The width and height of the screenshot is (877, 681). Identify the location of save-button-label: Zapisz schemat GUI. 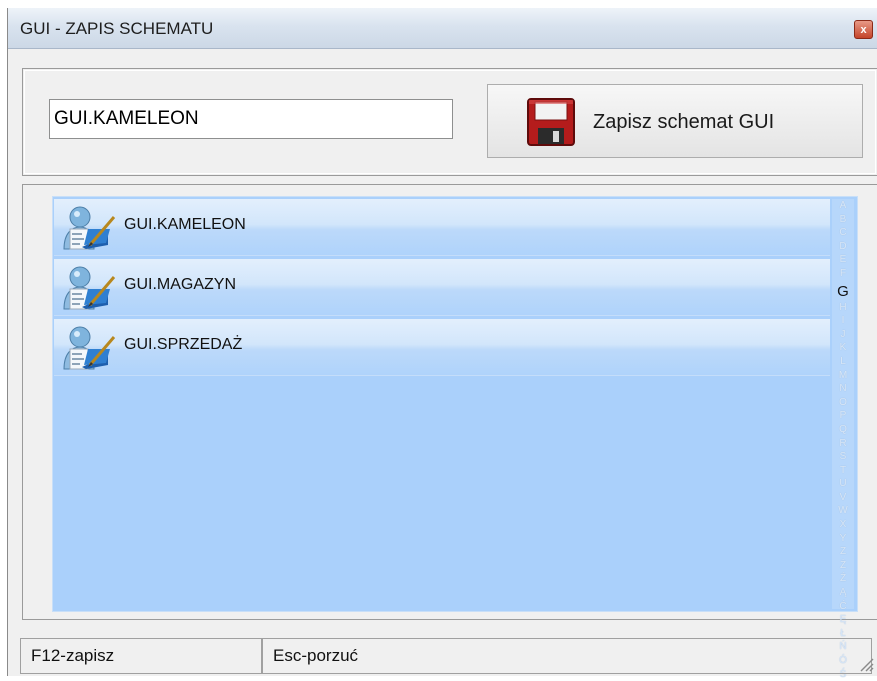
(684, 122).